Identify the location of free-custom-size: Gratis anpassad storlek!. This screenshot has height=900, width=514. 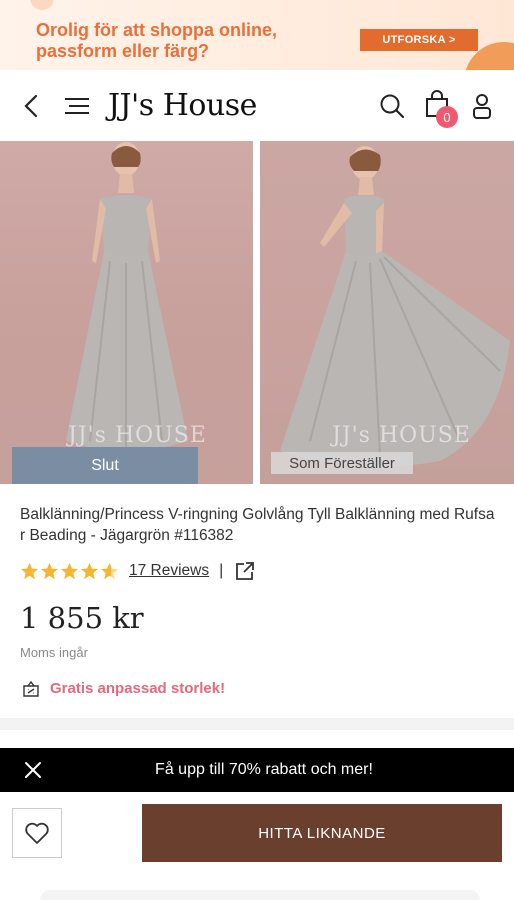
(123, 688).